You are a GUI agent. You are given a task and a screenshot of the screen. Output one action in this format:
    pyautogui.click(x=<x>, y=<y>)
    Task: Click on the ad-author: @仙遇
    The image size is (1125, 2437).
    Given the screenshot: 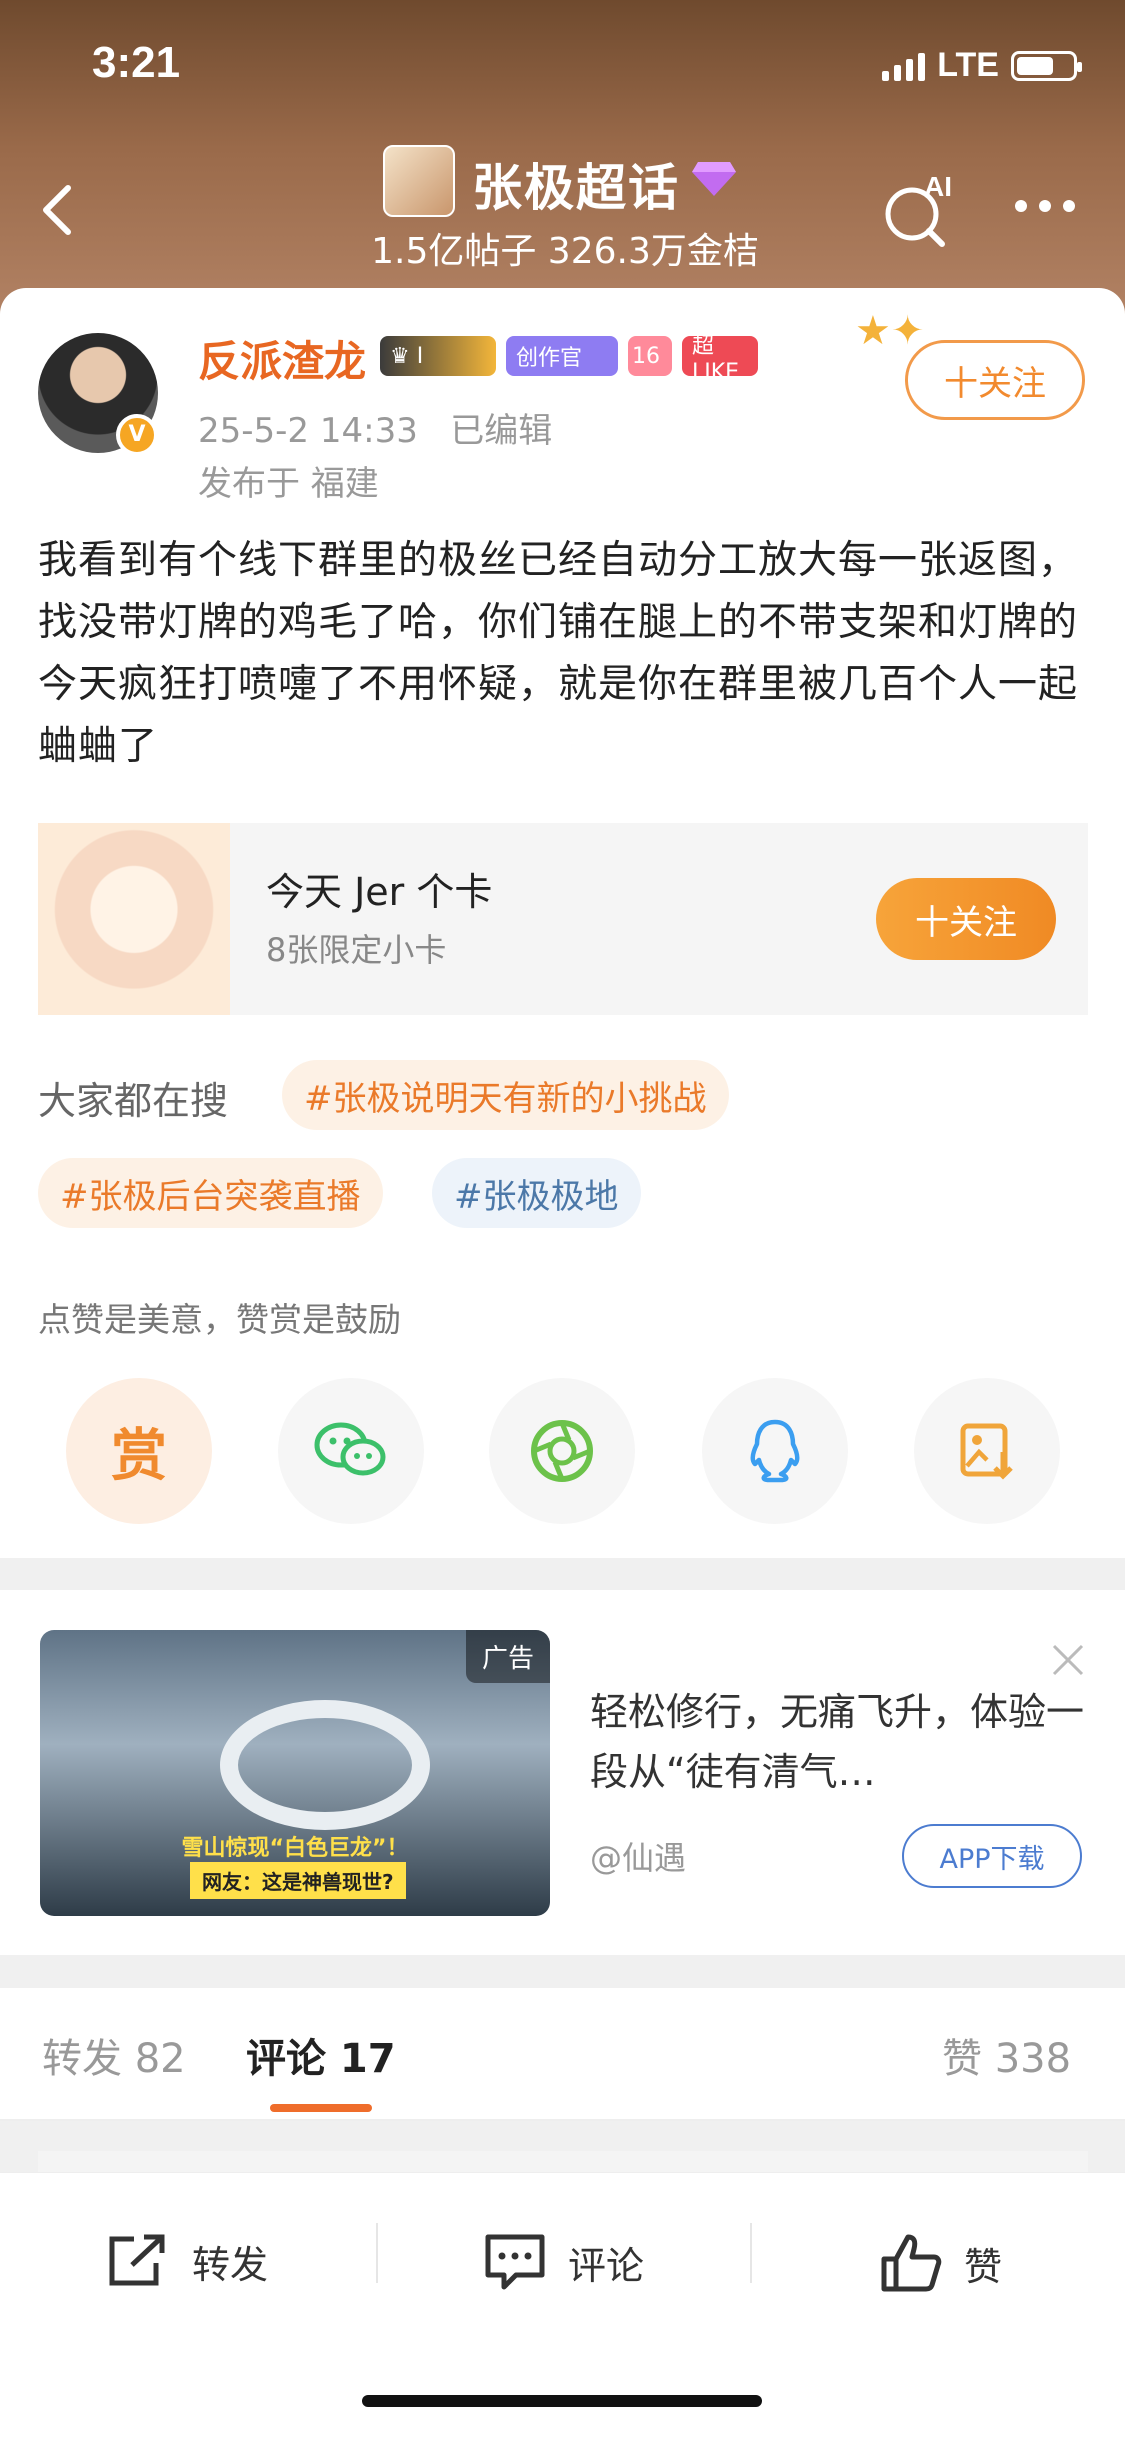 What is the action you would take?
    pyautogui.click(x=638, y=1856)
    